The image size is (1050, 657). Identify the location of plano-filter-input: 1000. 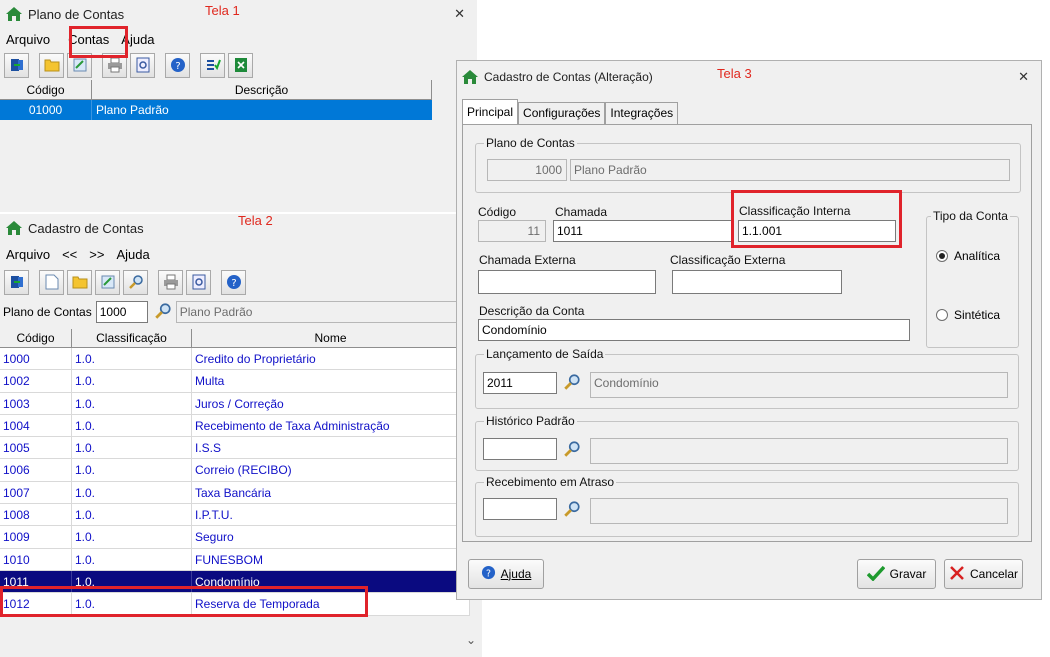
(121, 312).